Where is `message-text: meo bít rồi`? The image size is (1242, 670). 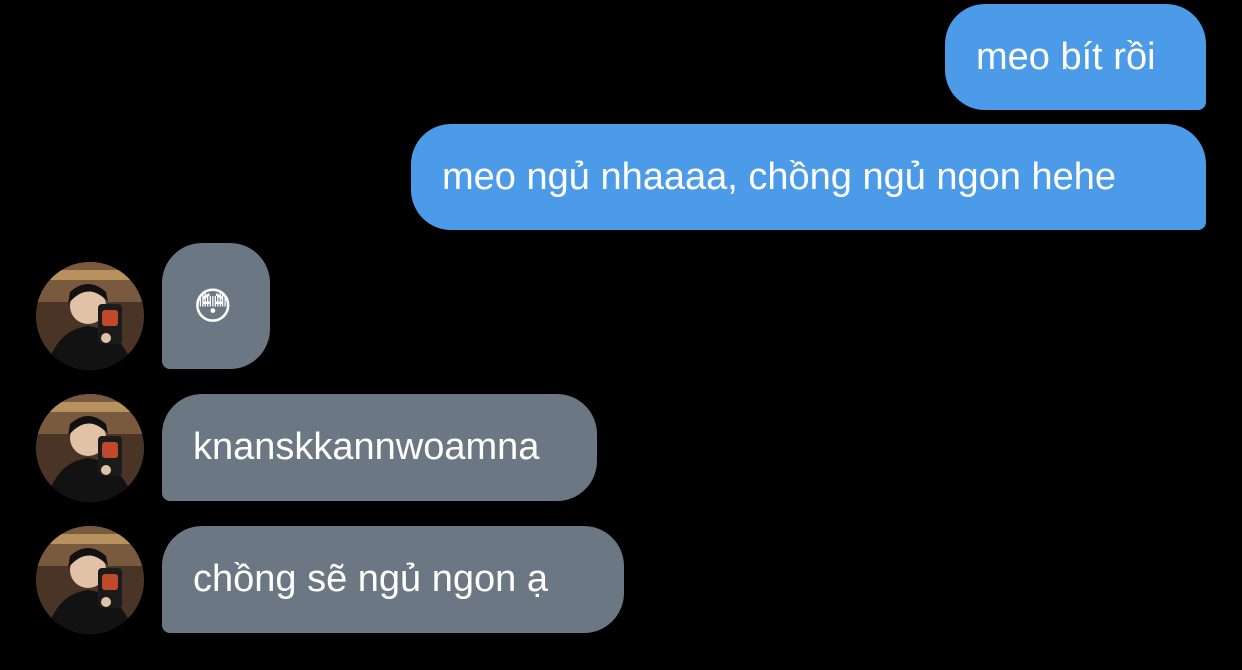 message-text: meo bít rồi is located at coordinates (1066, 56).